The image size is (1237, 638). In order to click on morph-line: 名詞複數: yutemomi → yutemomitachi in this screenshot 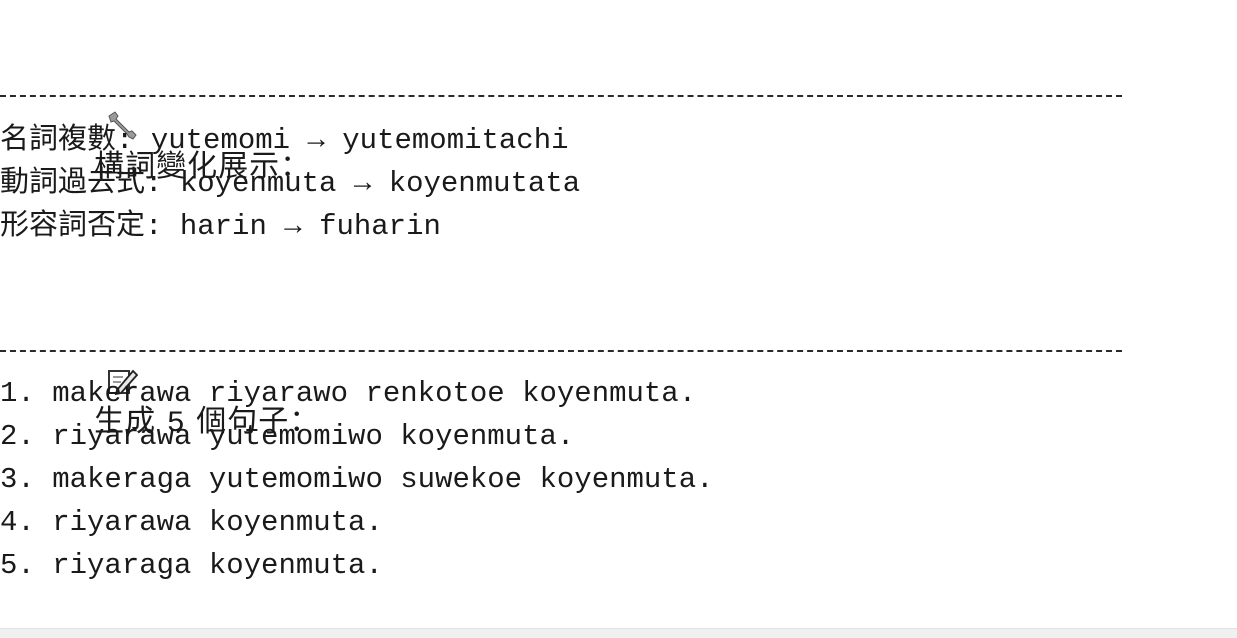, I will do `click(284, 139)`.